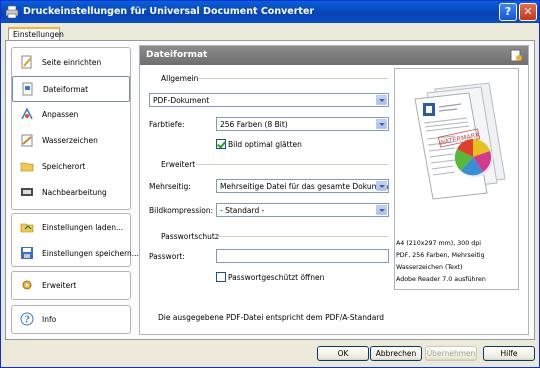 This screenshot has width=540, height=368. I want to click on multipage-label: Mehrseitig:, so click(170, 186).